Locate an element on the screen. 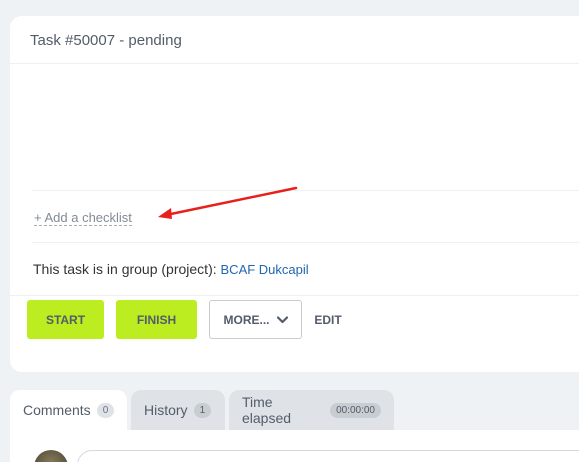 The width and height of the screenshot is (579, 462). finish-button-label: FINISH is located at coordinates (156, 319).